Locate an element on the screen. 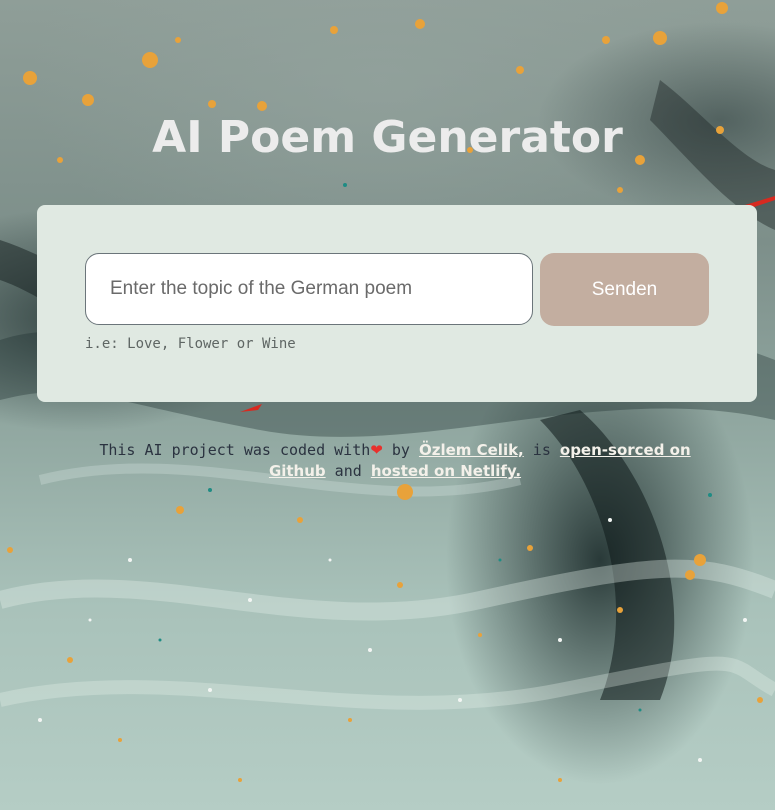 The width and height of the screenshot is (775, 810). netlify-link: hosted on Netlify. is located at coordinates (446, 471).